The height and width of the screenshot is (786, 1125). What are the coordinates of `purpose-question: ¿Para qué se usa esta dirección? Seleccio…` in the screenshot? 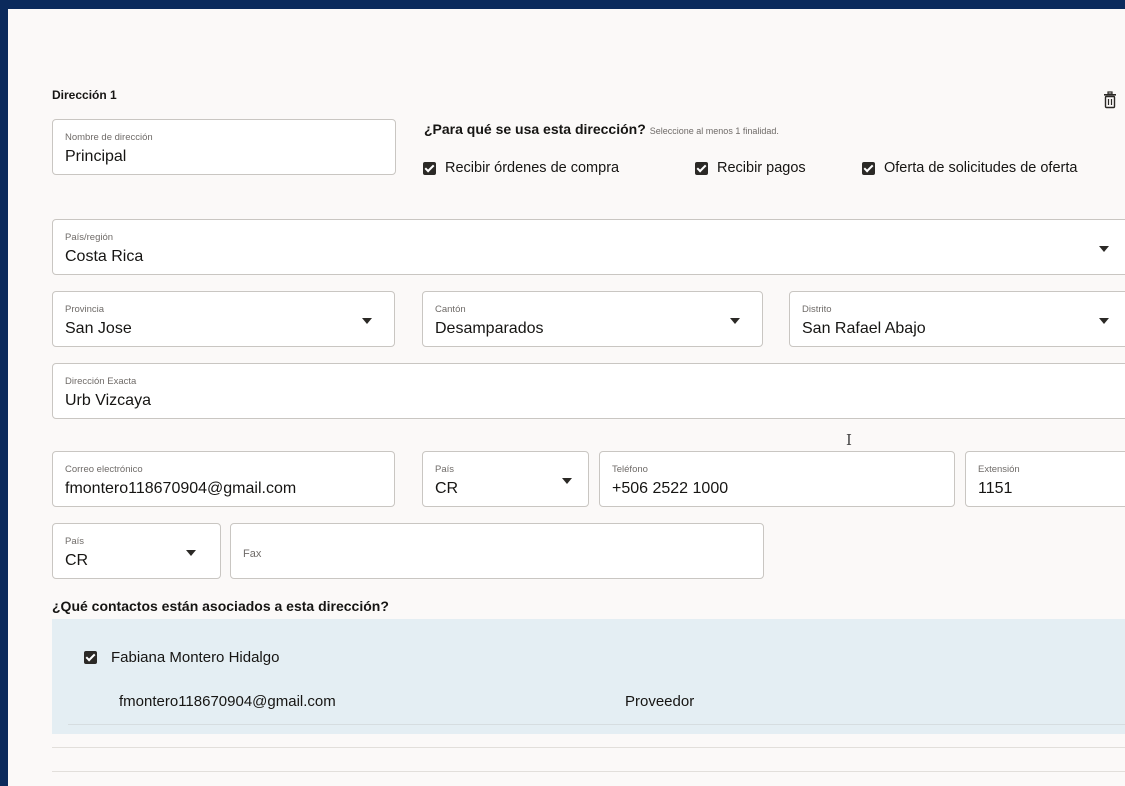 It's located at (601, 129).